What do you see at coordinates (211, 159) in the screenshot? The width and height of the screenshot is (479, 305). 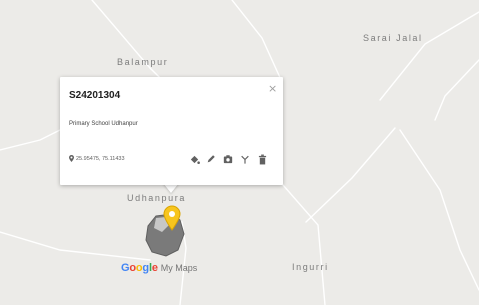 I see `edit-icon` at bounding box center [211, 159].